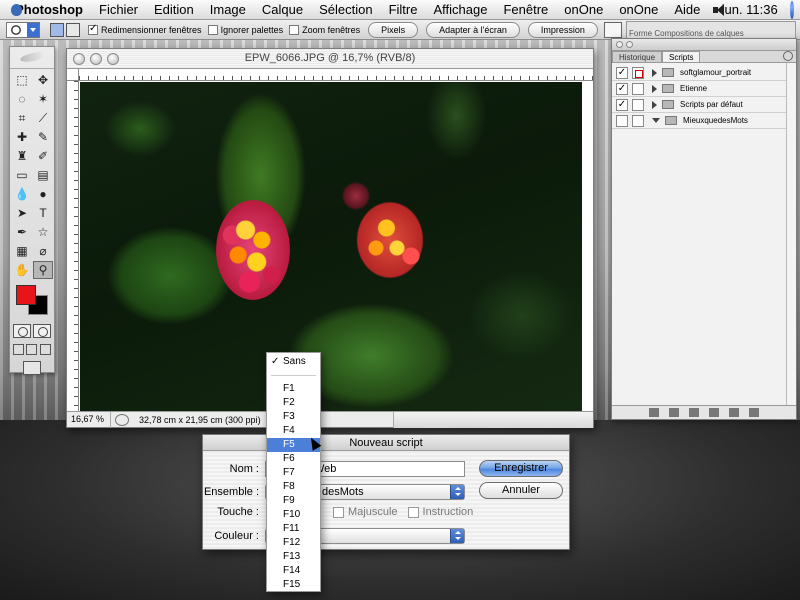 The image size is (800, 600). I want to click on menu-edition: Edition, so click(174, 10).